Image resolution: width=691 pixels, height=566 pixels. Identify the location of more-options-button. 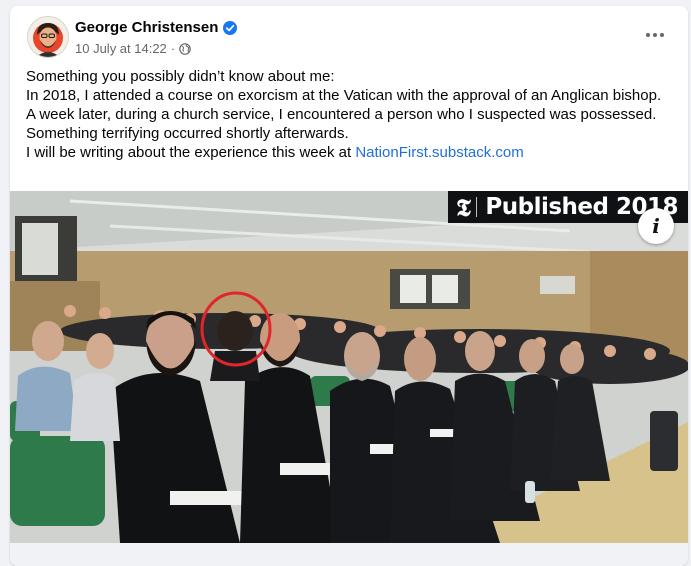
(655, 35).